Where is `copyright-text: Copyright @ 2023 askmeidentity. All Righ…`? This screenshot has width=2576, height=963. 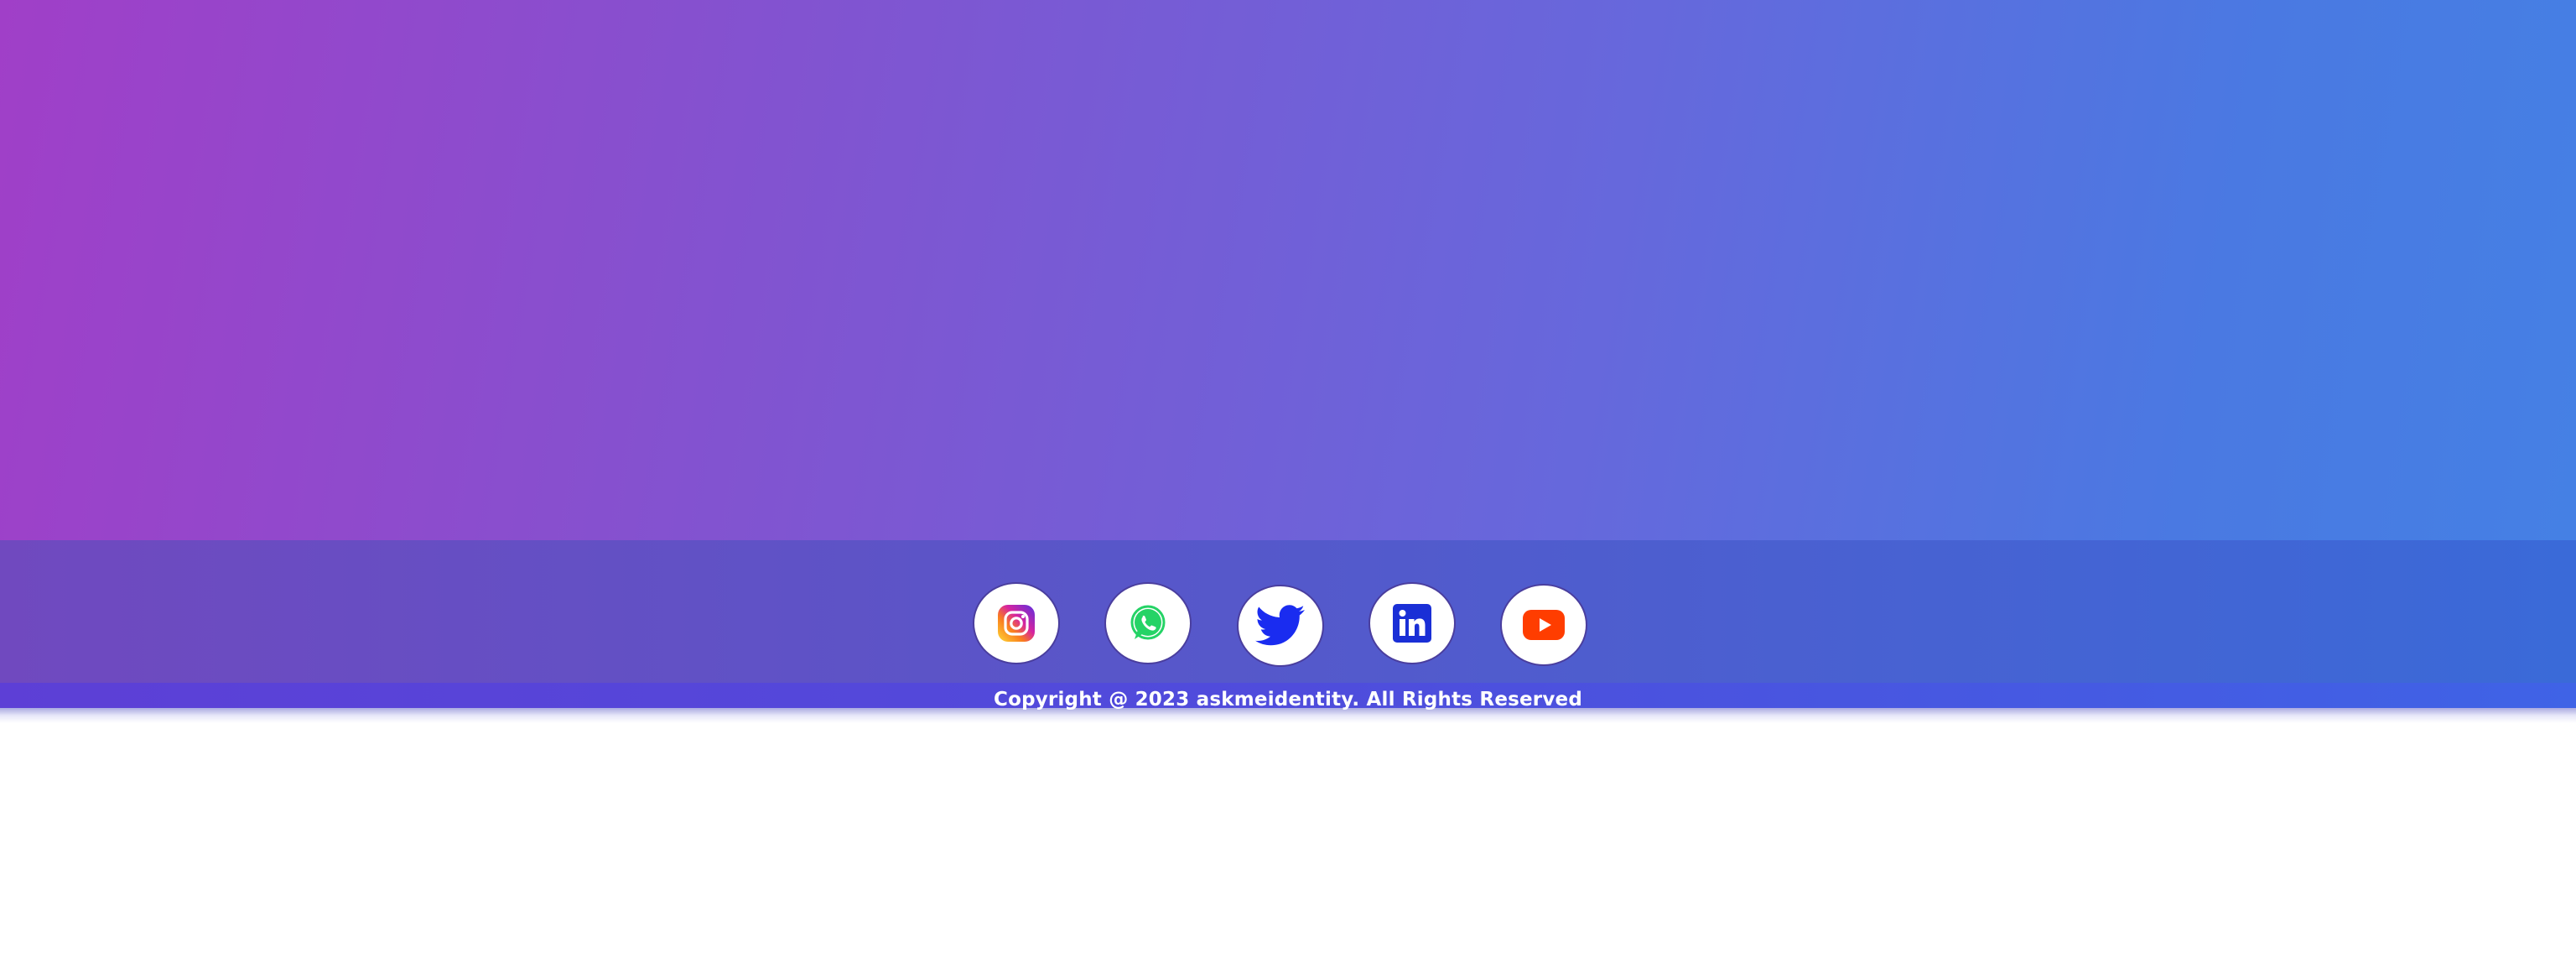
copyright-text: Copyright @ 2023 askmeidentity. All Righ… is located at coordinates (1288, 700).